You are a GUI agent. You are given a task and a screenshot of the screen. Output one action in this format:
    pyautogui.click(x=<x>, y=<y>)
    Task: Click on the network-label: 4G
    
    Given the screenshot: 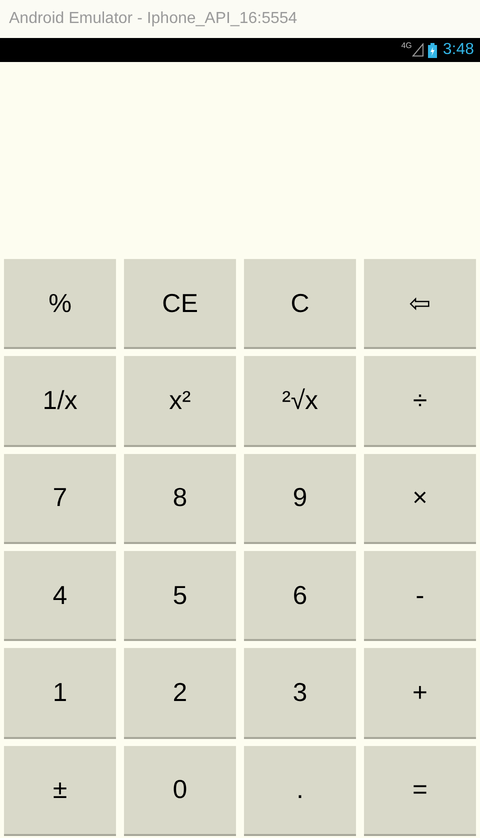 What is the action you would take?
    pyautogui.click(x=406, y=46)
    